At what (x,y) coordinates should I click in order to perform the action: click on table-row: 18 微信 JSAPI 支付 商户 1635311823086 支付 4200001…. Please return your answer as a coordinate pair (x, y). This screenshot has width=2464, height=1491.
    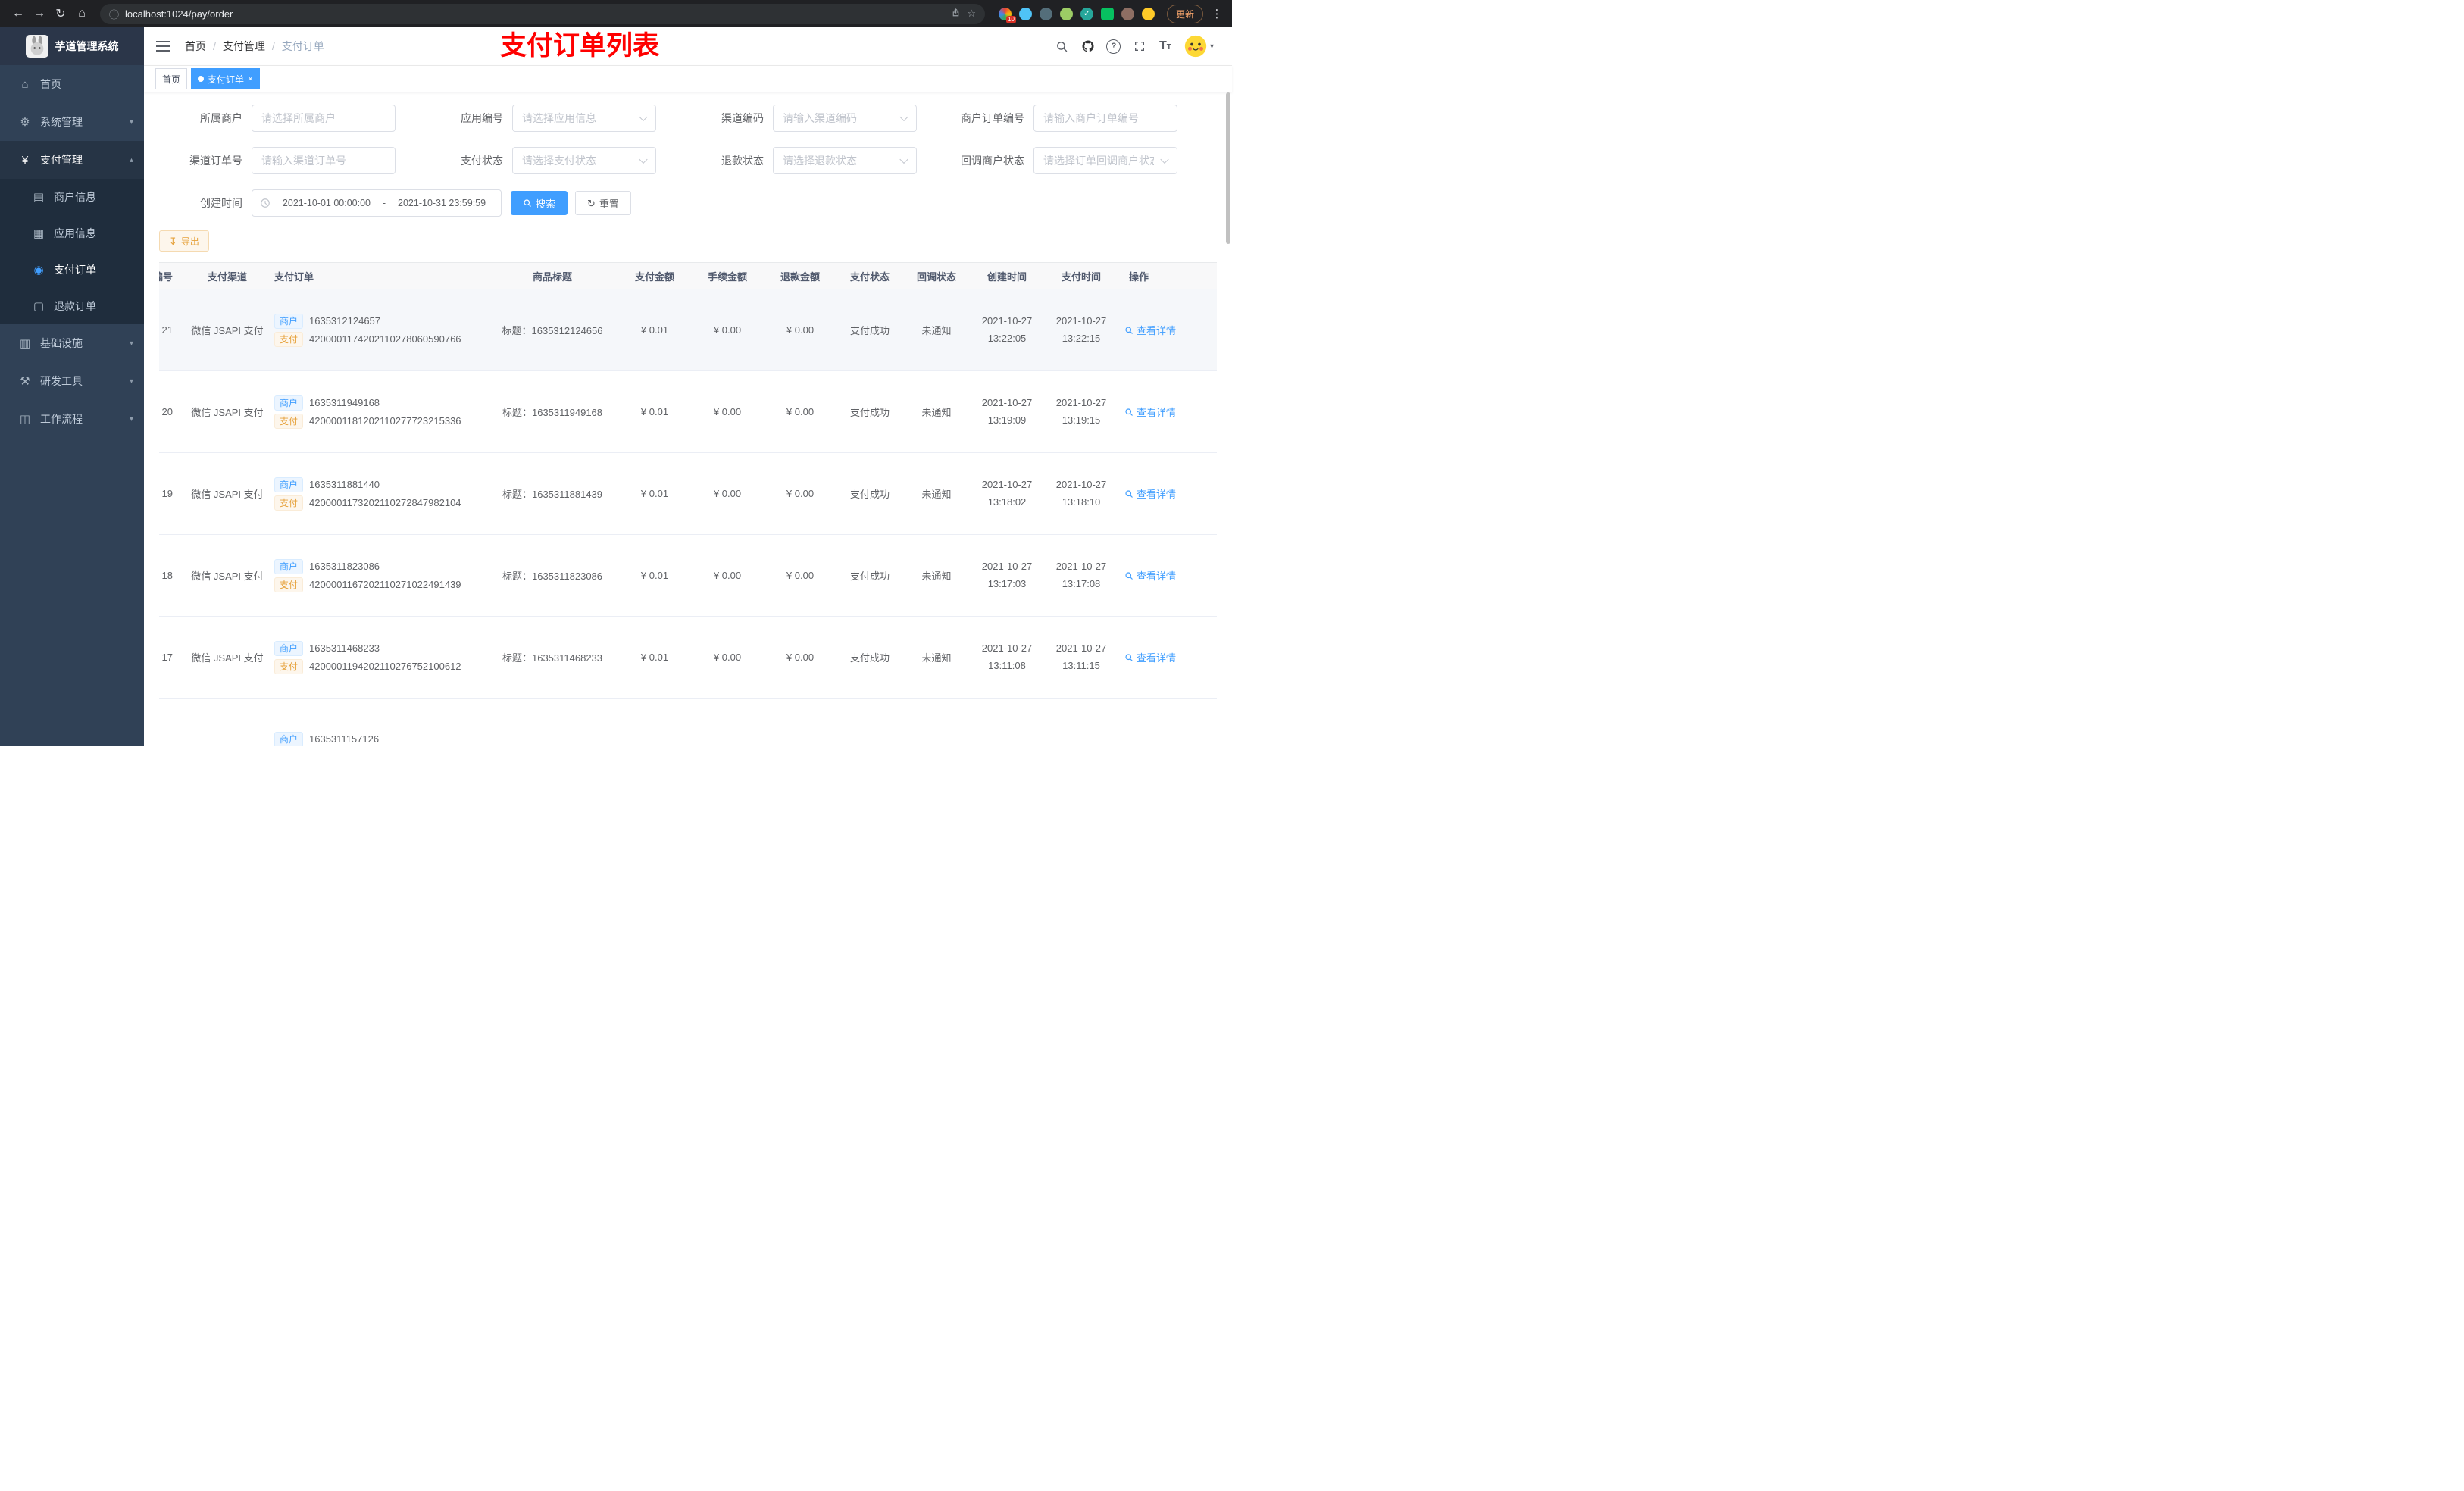
    Looking at the image, I should click on (688, 575).